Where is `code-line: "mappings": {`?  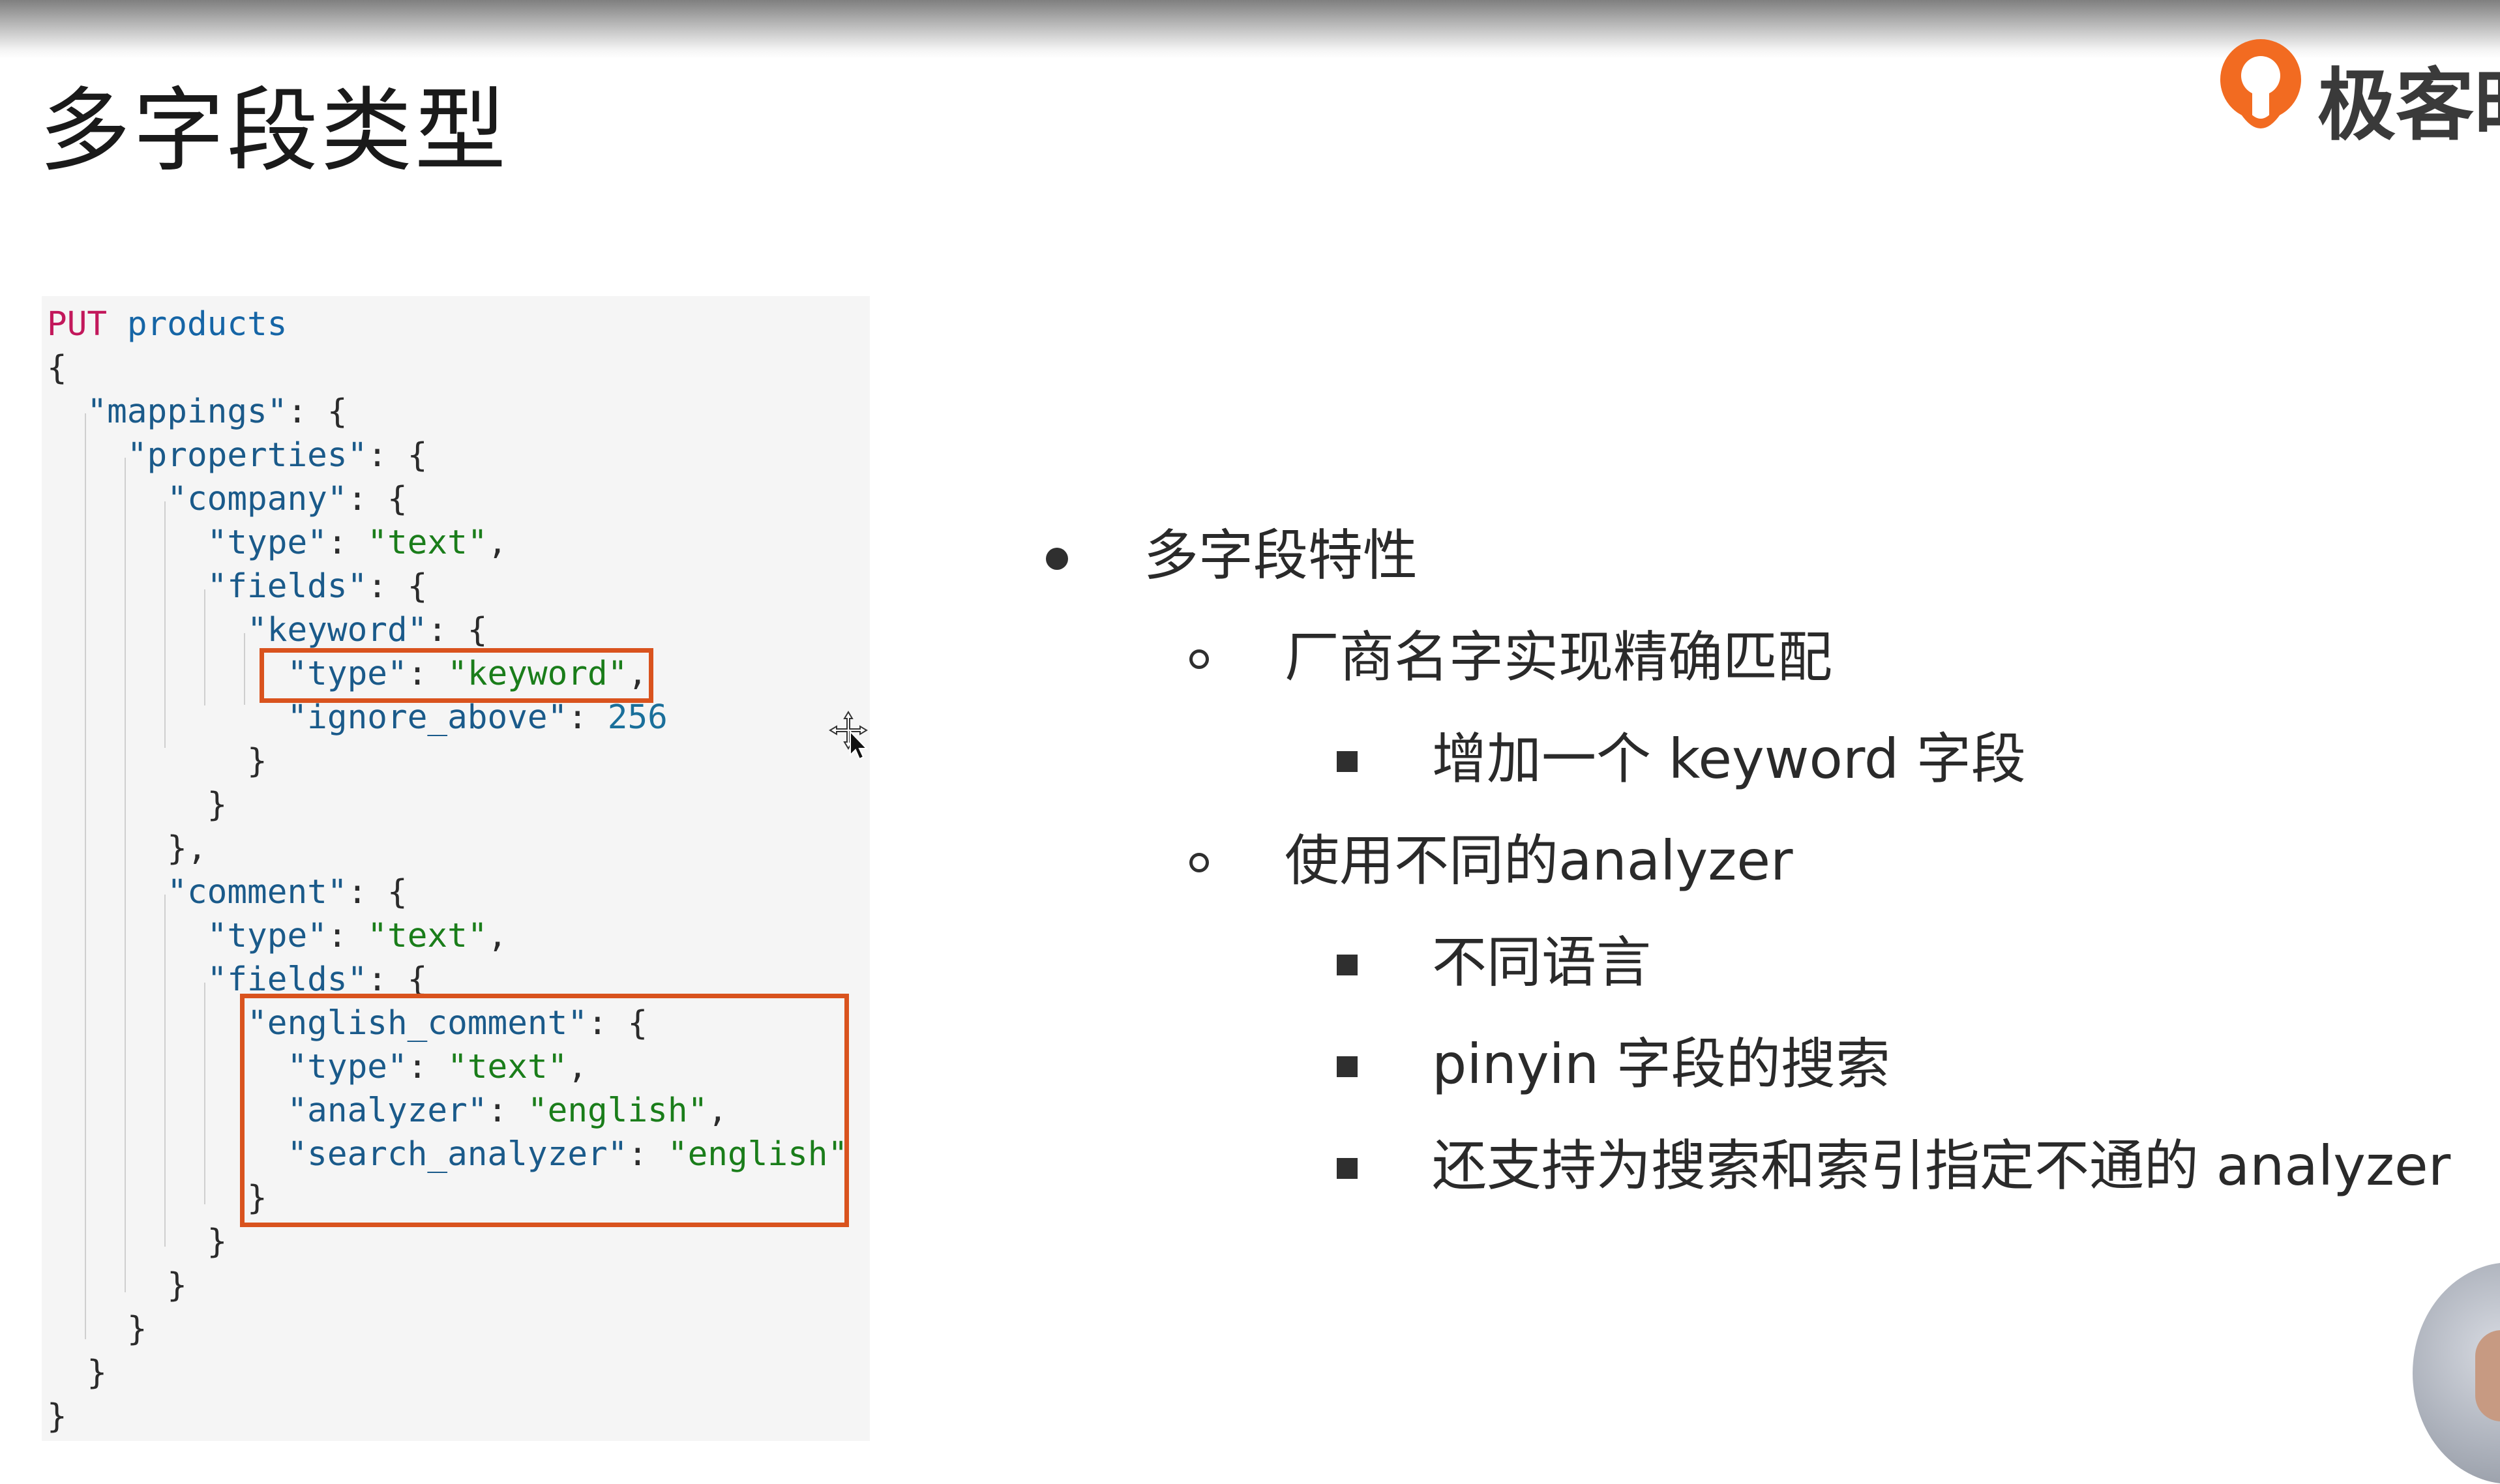 code-line: "mappings": { is located at coordinates (448, 412).